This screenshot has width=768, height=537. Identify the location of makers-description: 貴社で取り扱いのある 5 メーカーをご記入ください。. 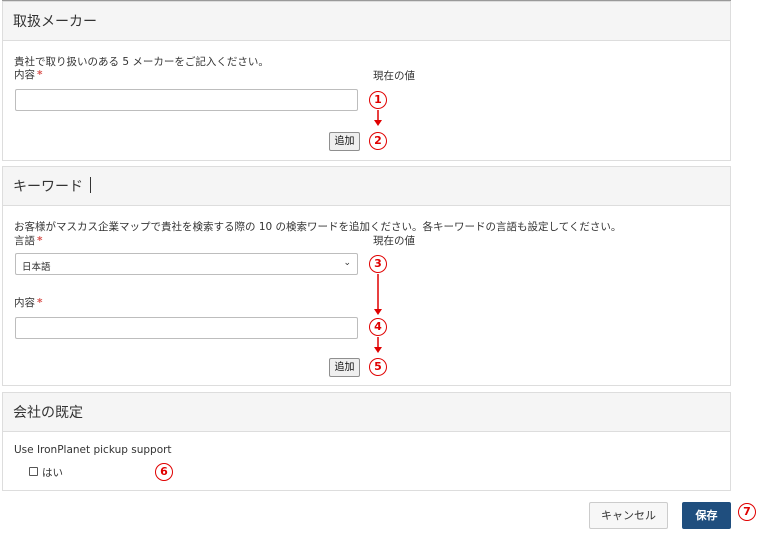
(141, 62).